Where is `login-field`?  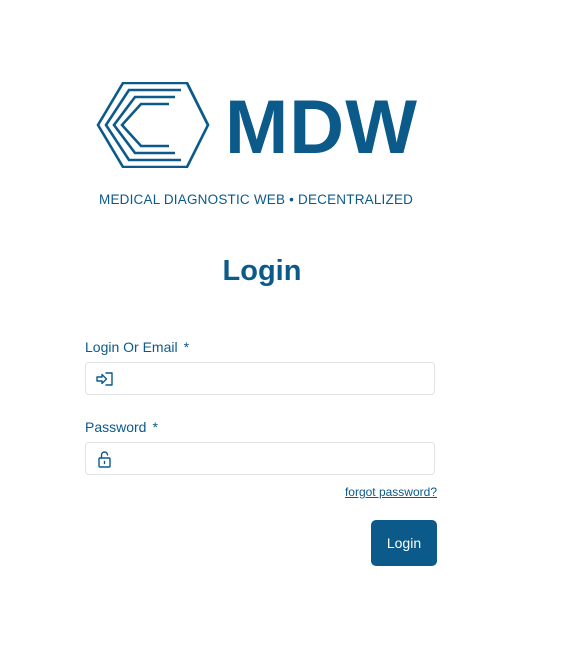
login-field is located at coordinates (260, 378).